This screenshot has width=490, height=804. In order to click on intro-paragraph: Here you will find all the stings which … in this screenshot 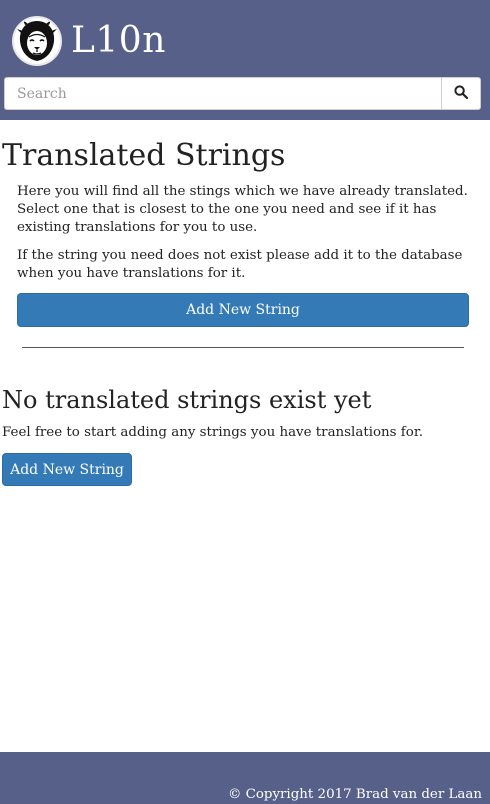, I will do `click(242, 209)`.